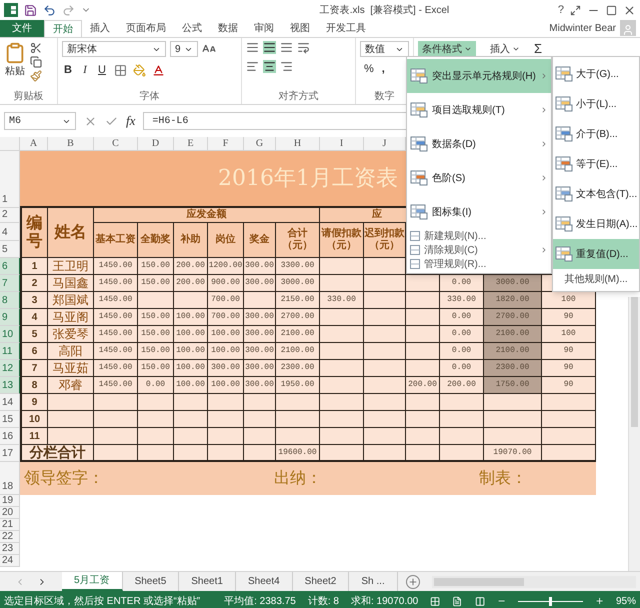  What do you see at coordinates (10, 334) in the screenshot?
I see `row-header: 10` at bounding box center [10, 334].